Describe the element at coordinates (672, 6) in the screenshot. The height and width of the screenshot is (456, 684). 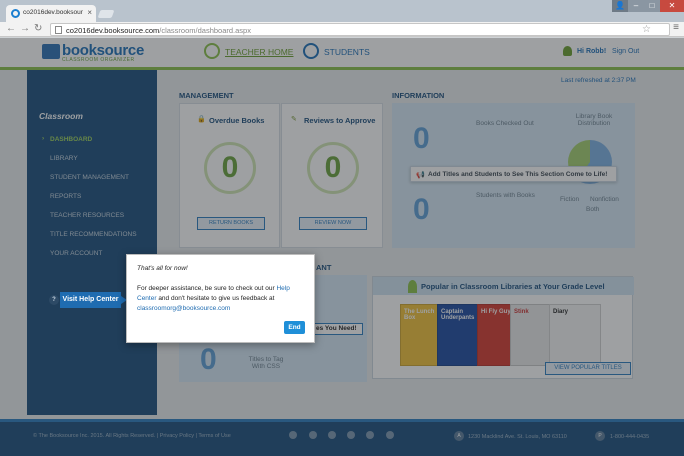
I see `close-window-icon: ✕` at that location.